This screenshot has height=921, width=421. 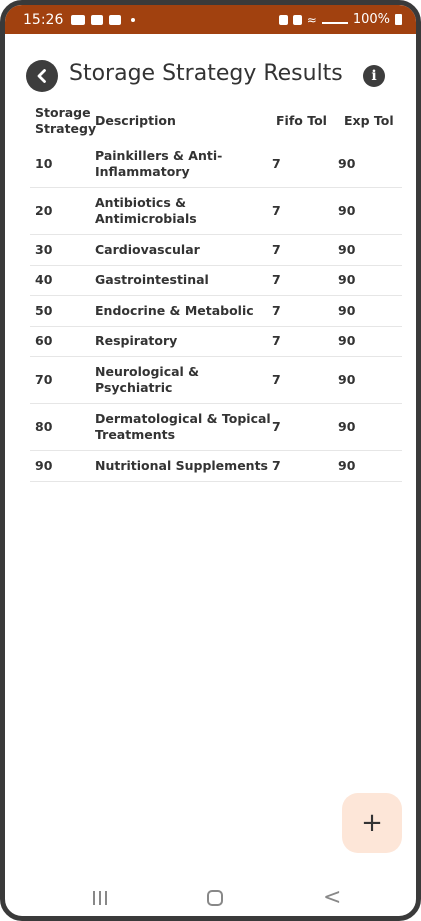 I want to click on cell-strategy: 30, so click(x=44, y=249).